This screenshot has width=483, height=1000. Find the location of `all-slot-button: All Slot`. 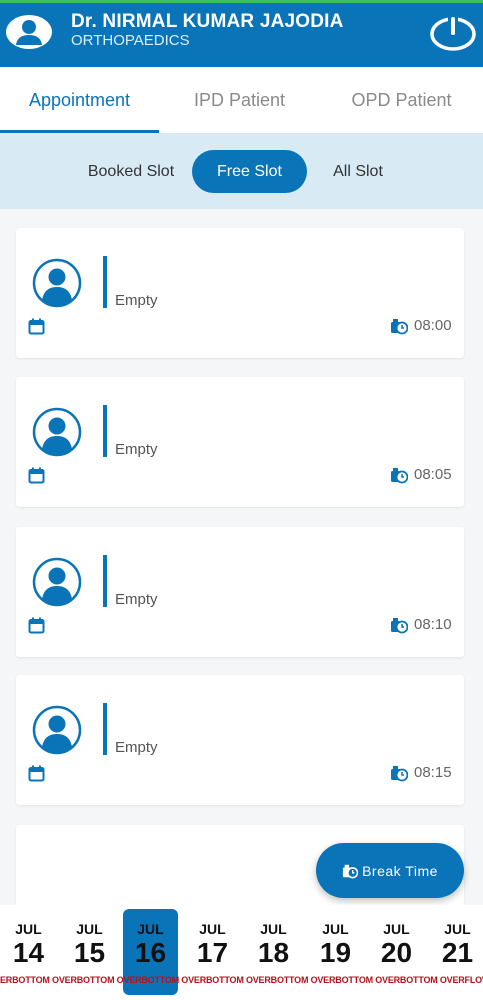

all-slot-button: All Slot is located at coordinates (358, 171).